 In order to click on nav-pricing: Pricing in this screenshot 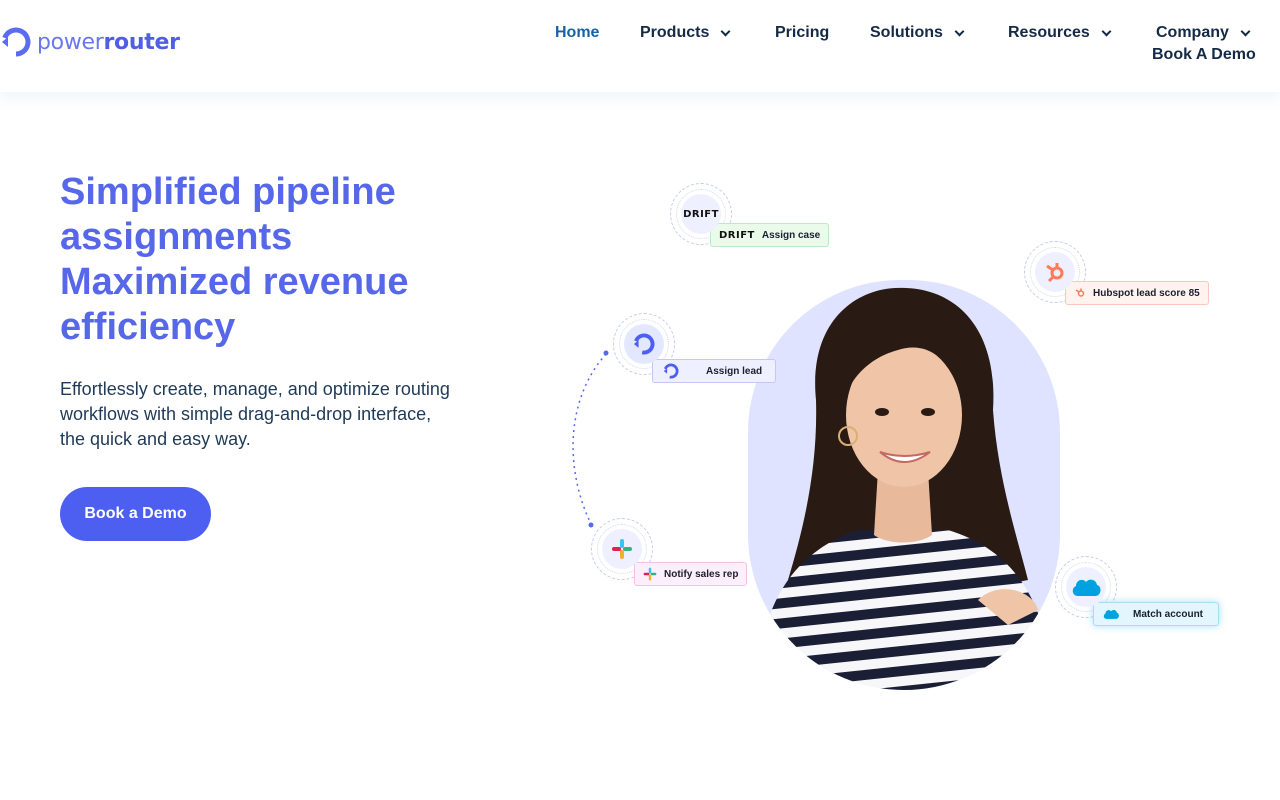, I will do `click(802, 33)`.